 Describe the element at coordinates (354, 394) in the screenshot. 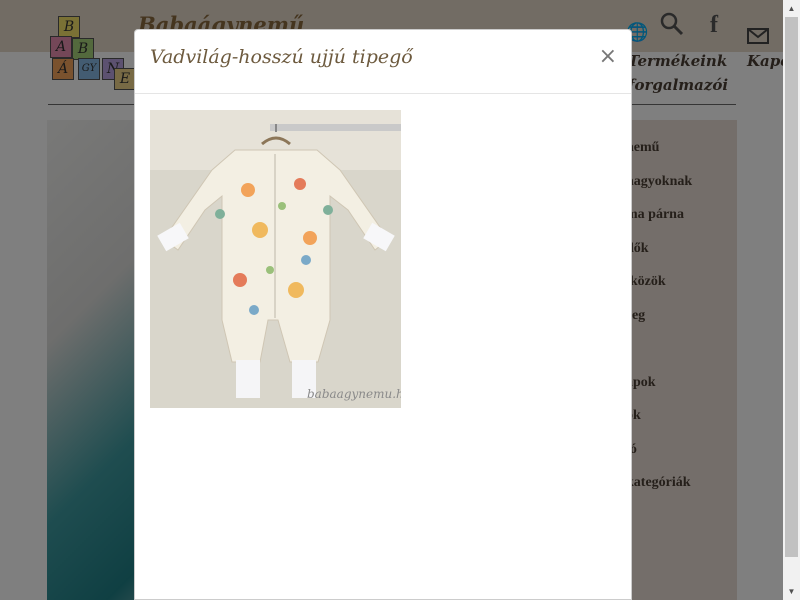

I see `image-watermark: babaagynemu.hu` at that location.